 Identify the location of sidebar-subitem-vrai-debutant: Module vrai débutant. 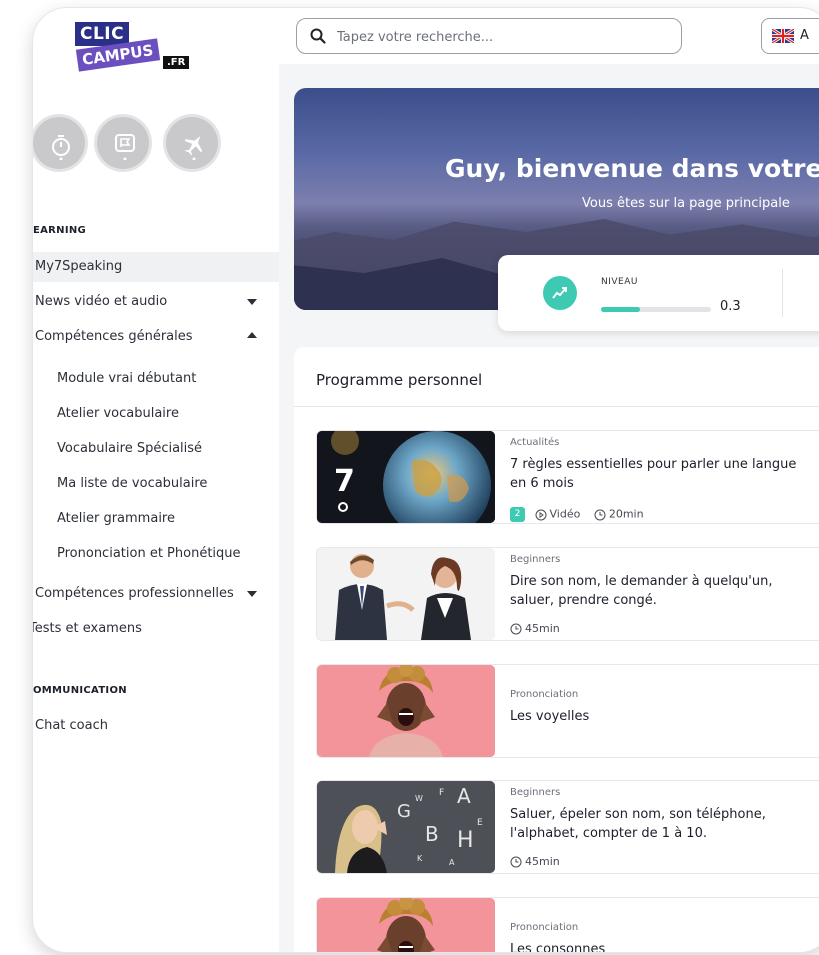
(156, 379).